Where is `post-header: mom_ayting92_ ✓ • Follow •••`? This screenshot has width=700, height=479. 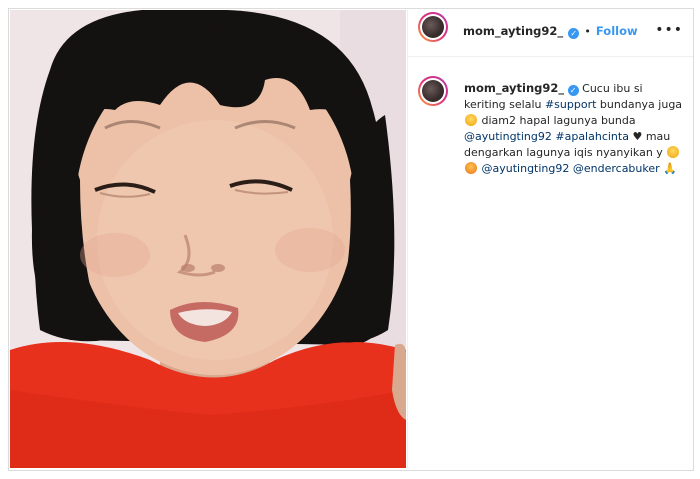 post-header: mom_ayting92_ ✓ • Follow ••• is located at coordinates (550, 33).